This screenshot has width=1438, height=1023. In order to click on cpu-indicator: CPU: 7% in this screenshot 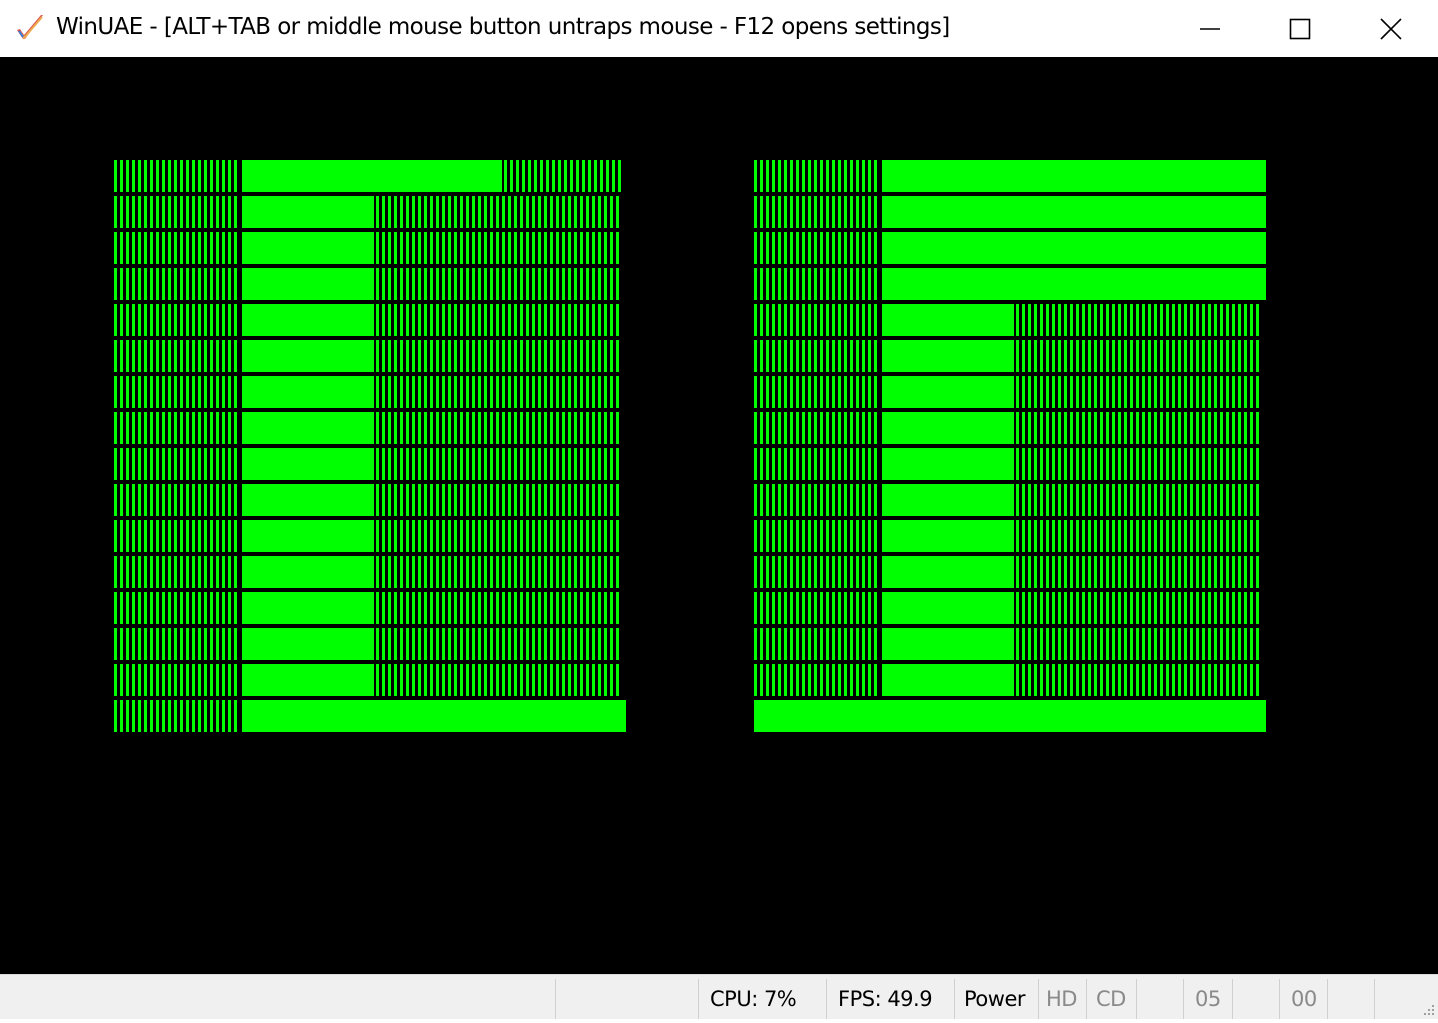, I will do `click(753, 999)`.